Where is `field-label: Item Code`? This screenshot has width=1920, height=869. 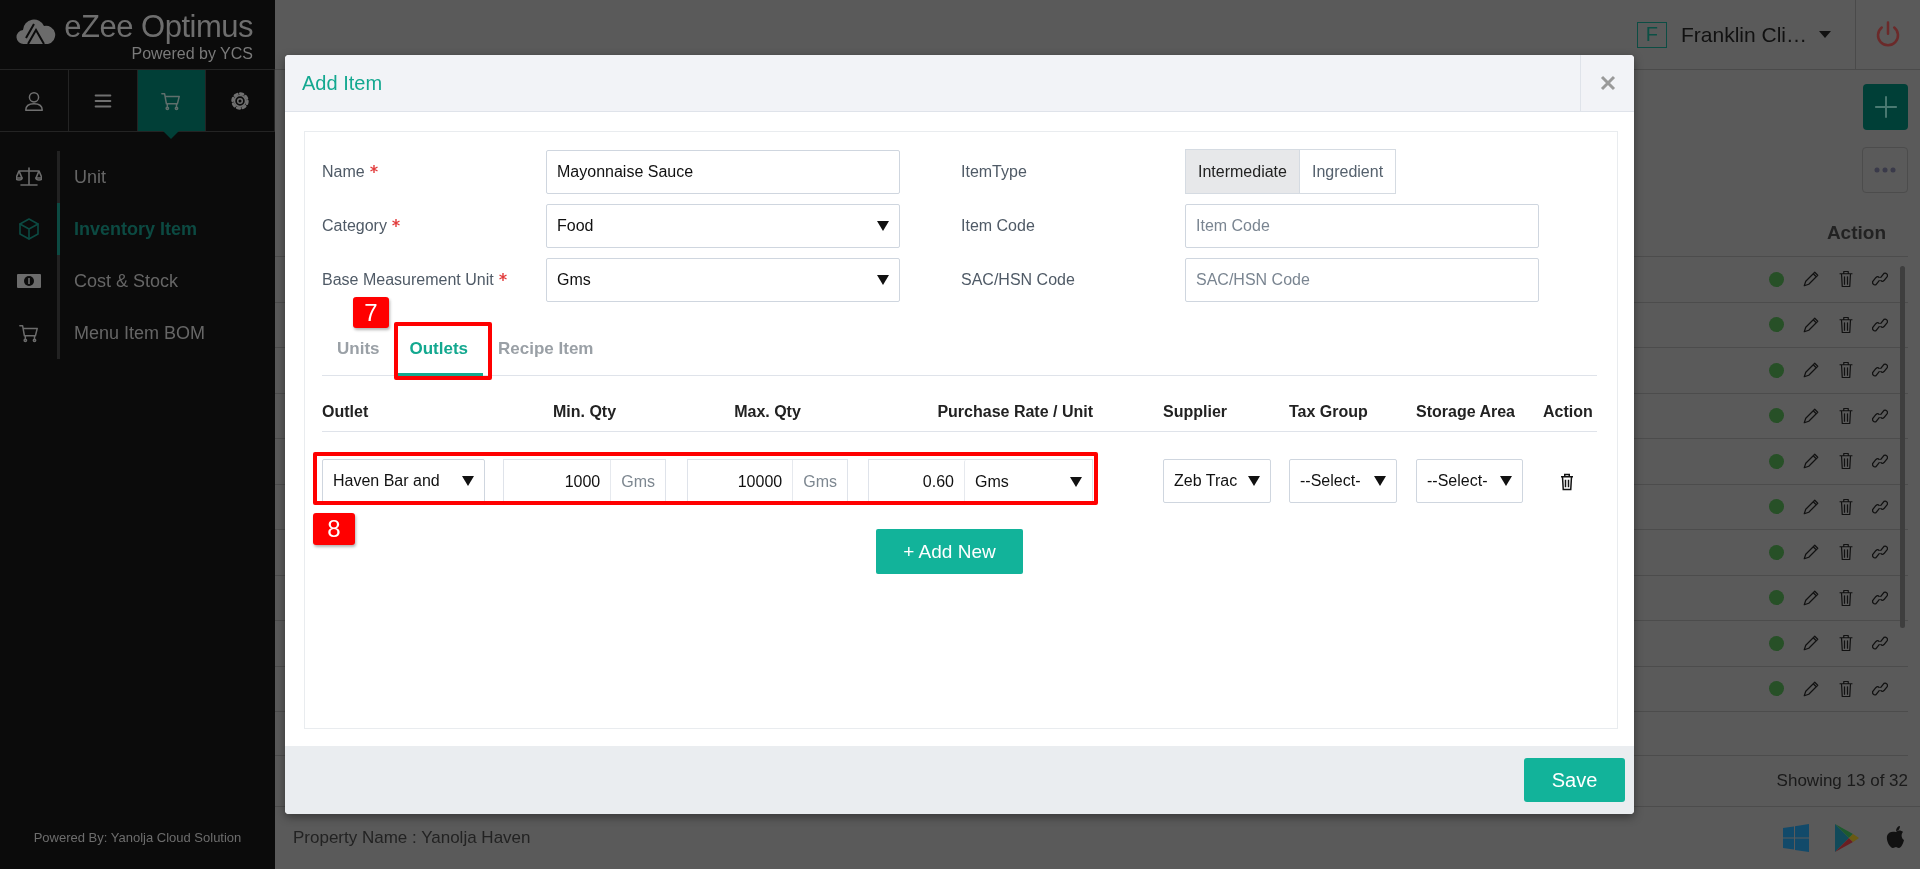
field-label: Item Code is located at coordinates (998, 226).